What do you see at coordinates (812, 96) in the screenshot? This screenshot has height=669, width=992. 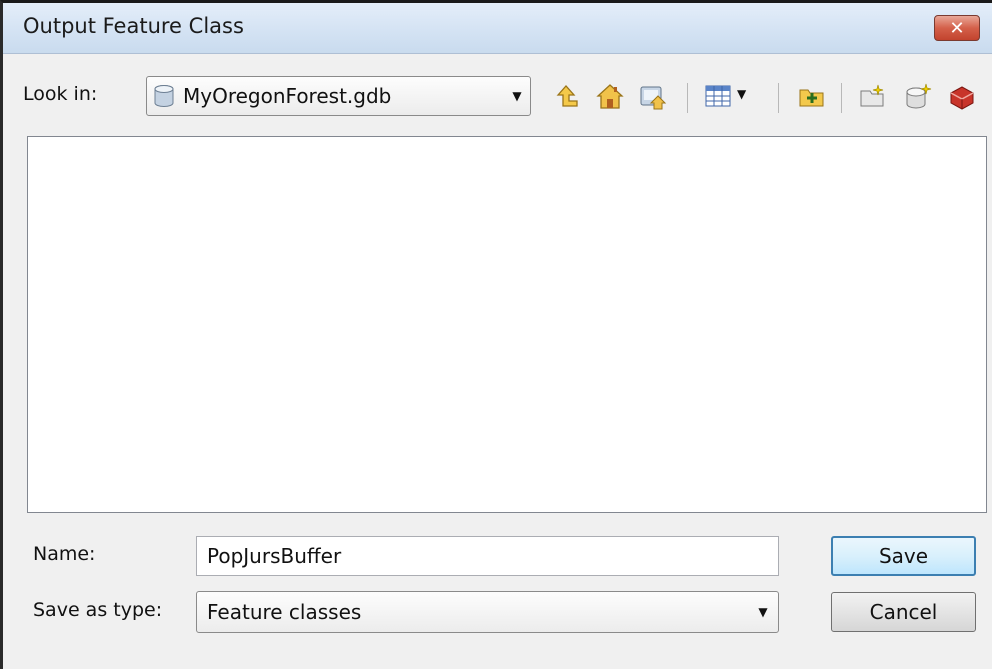 I see `new-folder-icon` at bounding box center [812, 96].